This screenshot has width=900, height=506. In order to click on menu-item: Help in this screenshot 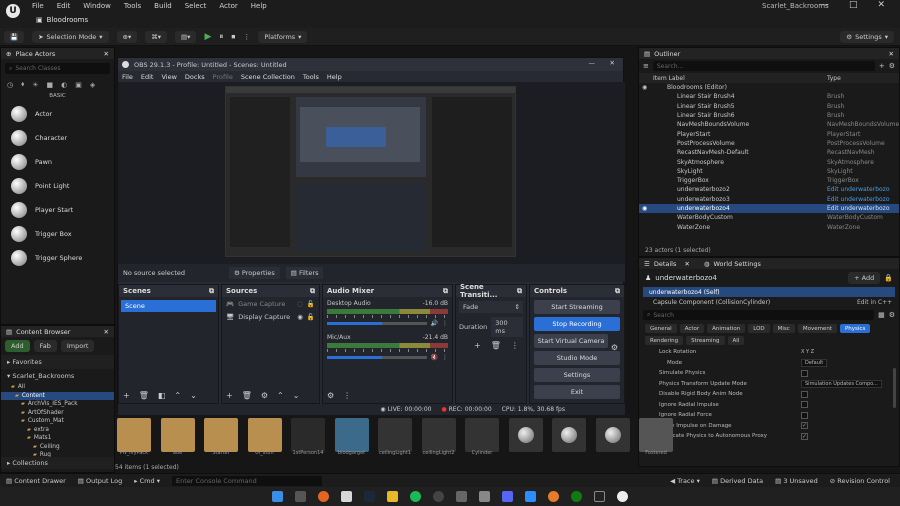, I will do `click(259, 6)`.